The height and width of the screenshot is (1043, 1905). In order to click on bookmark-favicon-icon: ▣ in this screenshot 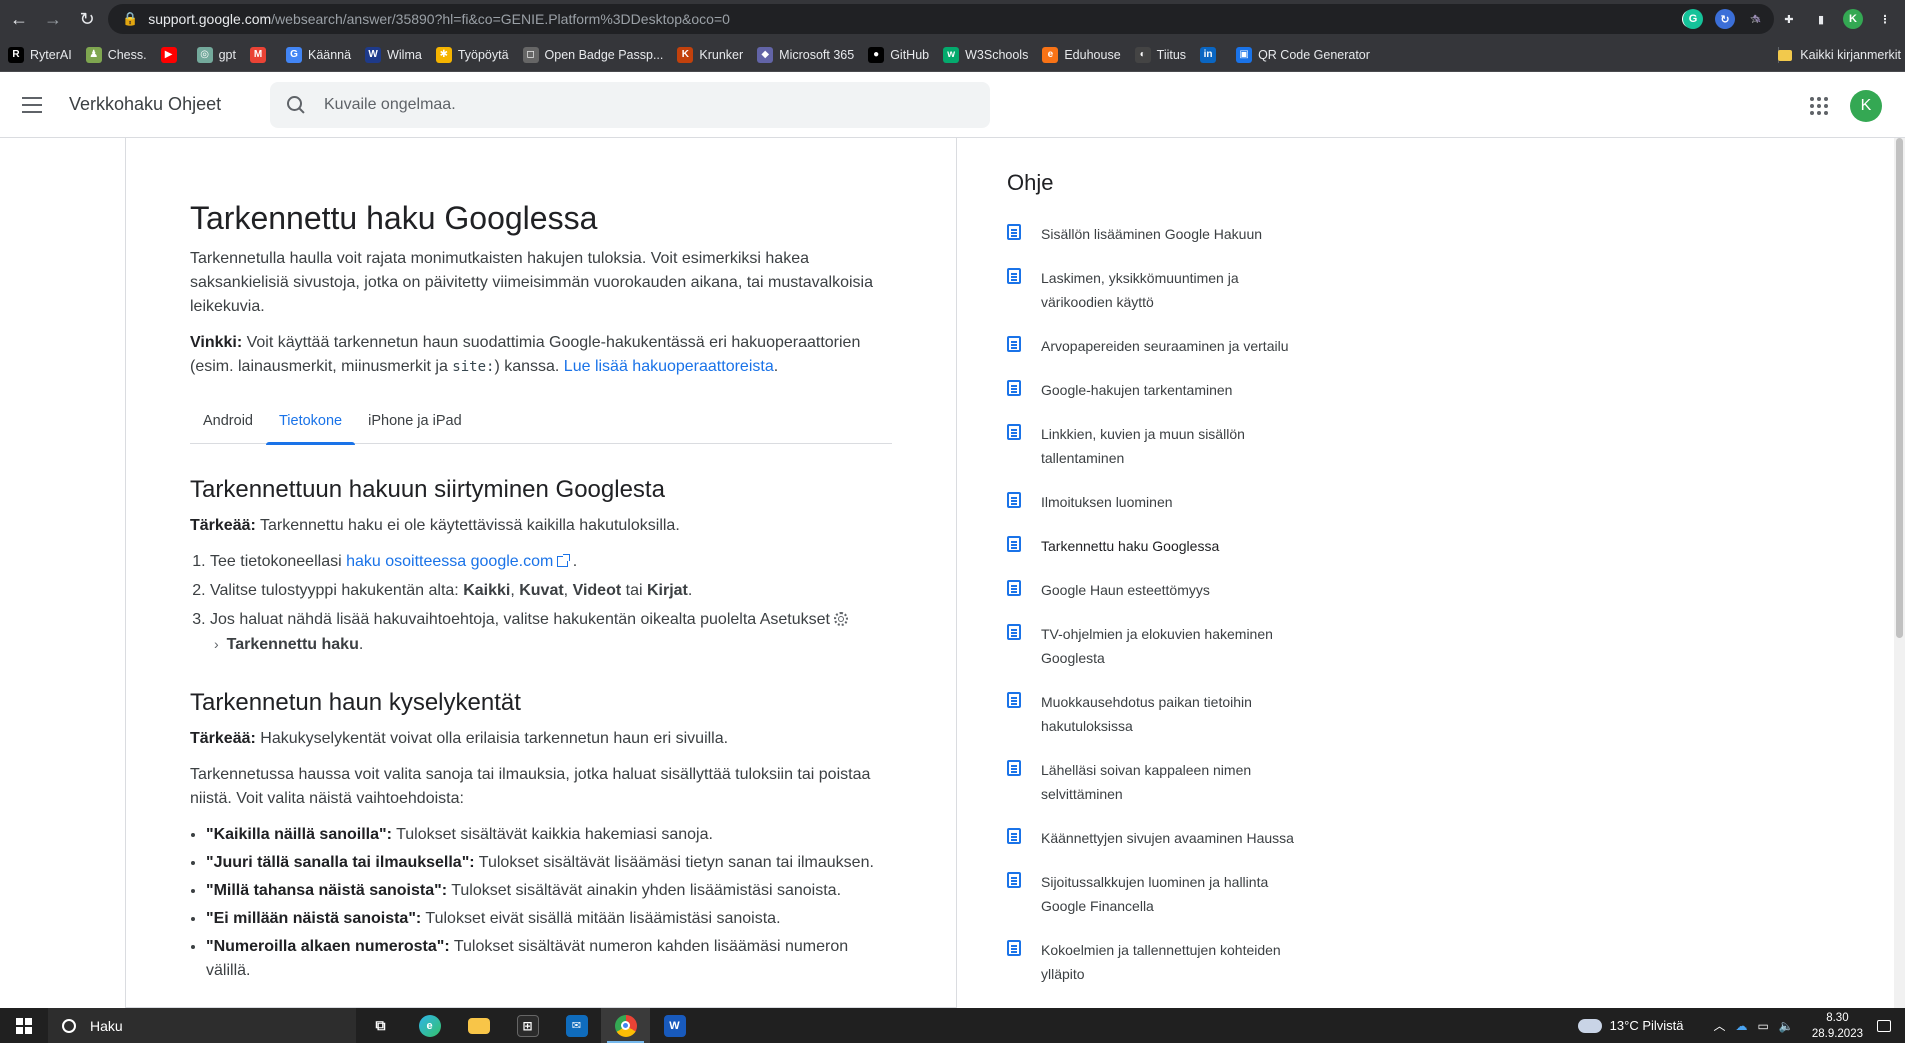, I will do `click(1244, 54)`.